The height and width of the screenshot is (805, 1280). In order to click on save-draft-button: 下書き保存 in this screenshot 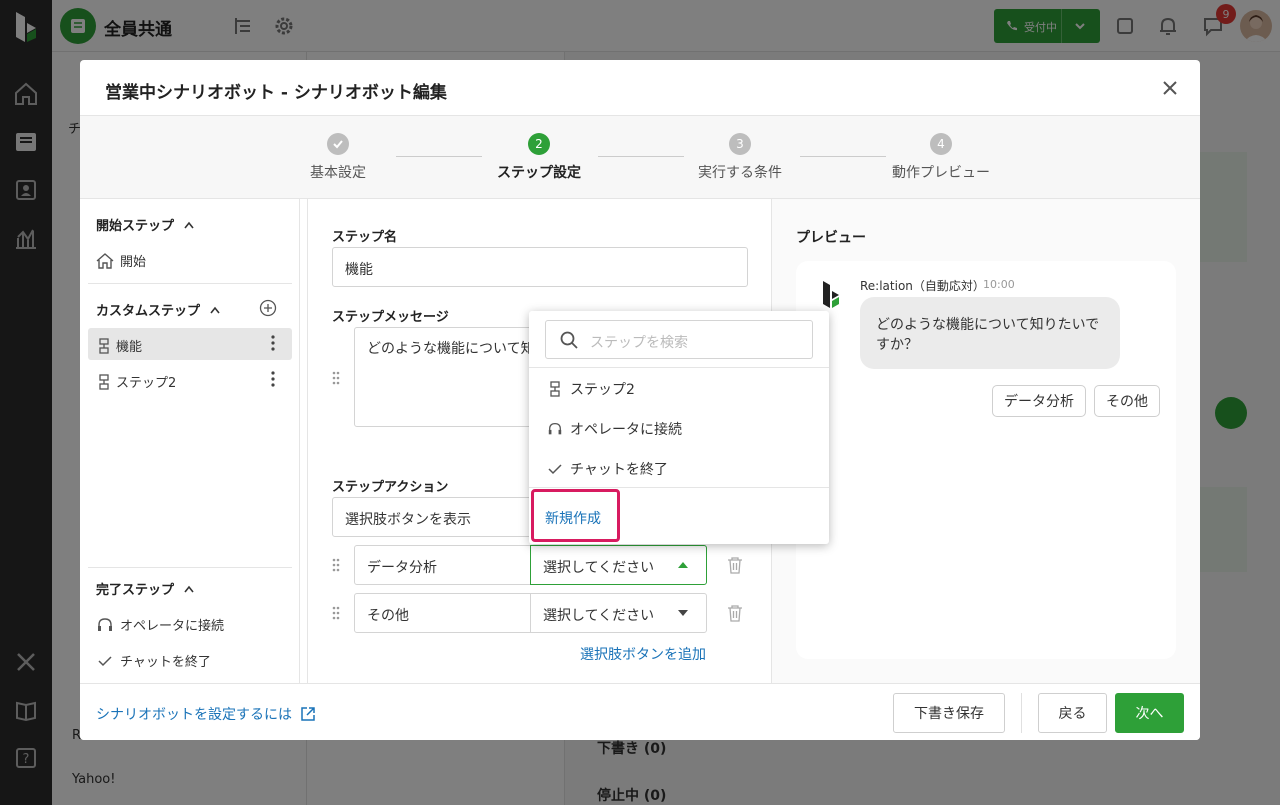, I will do `click(949, 713)`.